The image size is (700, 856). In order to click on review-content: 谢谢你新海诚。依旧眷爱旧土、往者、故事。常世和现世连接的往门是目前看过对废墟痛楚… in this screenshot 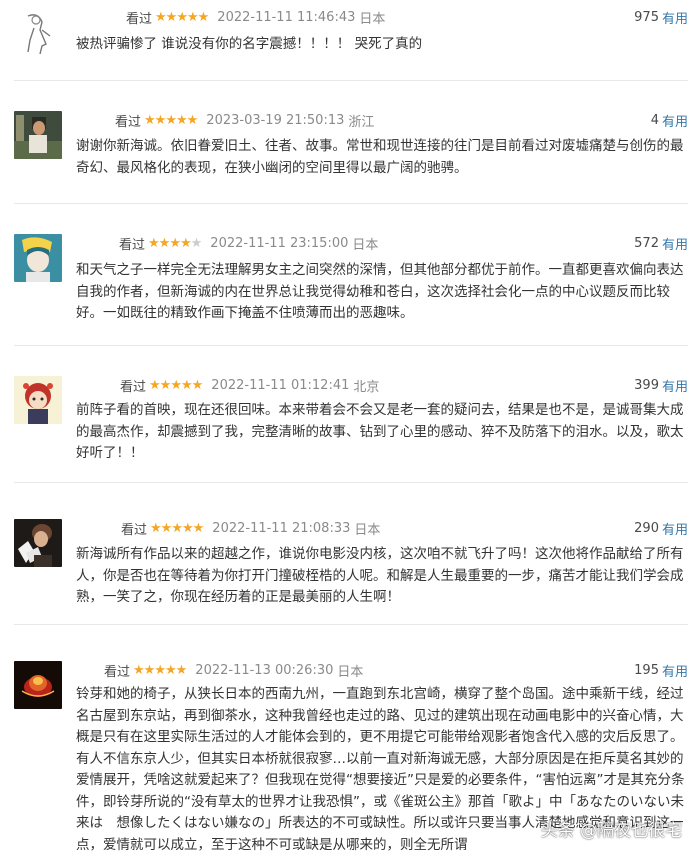, I will do `click(380, 157)`.